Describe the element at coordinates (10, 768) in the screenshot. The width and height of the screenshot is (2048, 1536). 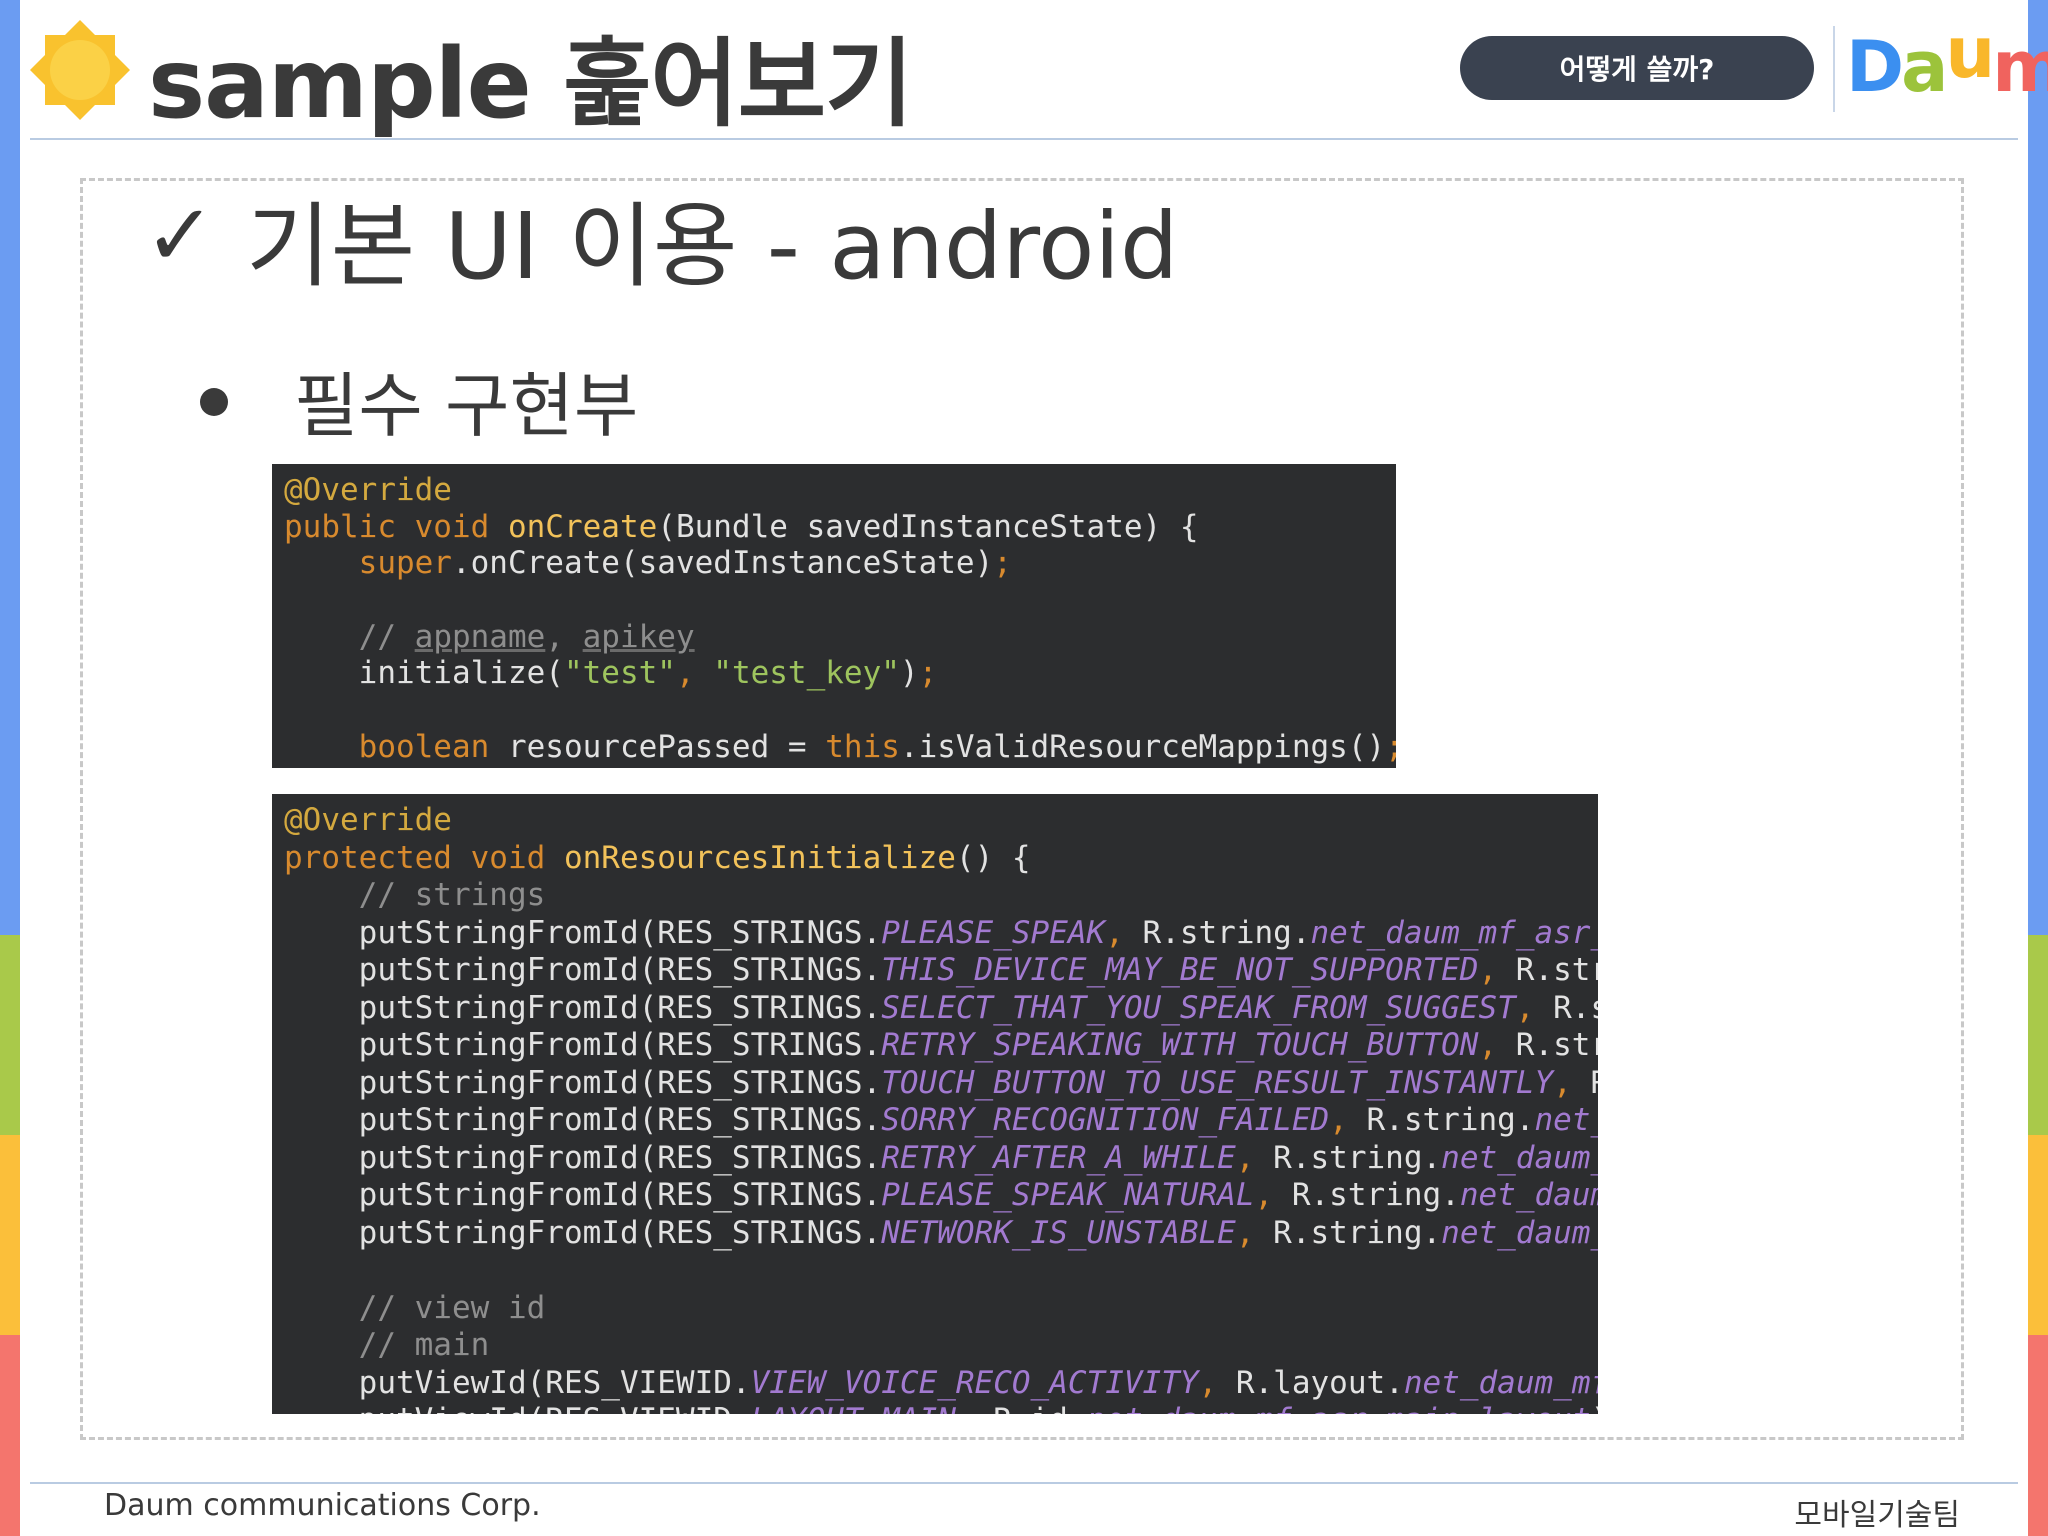
I see `left-edge-stripe` at that location.